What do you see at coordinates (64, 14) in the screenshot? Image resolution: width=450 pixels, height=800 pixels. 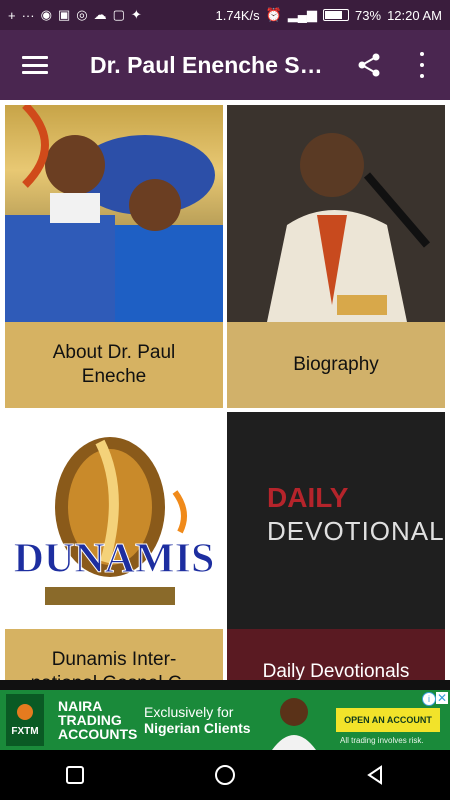 I see `photo-icon: ▣` at bounding box center [64, 14].